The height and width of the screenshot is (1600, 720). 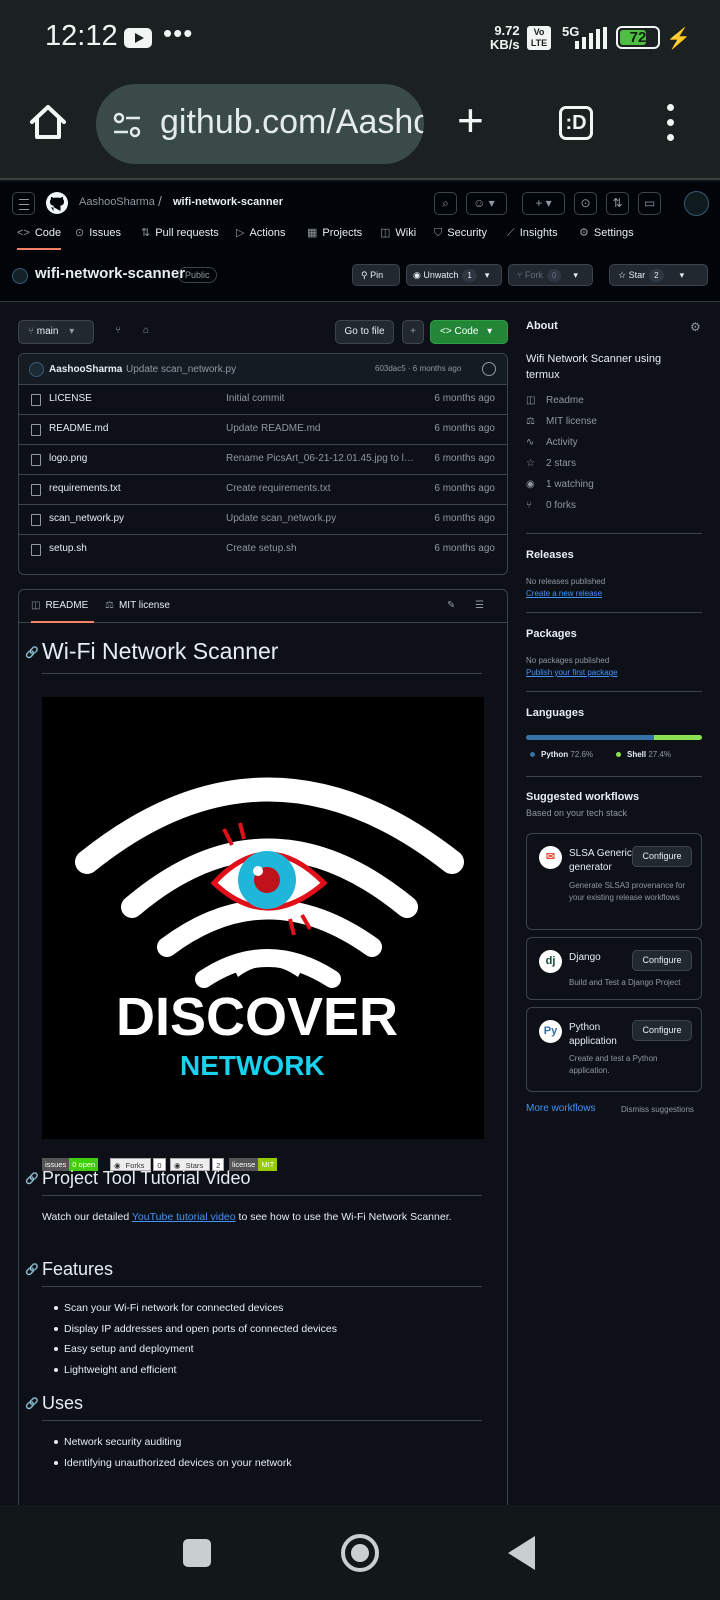 I want to click on tags-icon: ⌂, so click(x=146, y=332).